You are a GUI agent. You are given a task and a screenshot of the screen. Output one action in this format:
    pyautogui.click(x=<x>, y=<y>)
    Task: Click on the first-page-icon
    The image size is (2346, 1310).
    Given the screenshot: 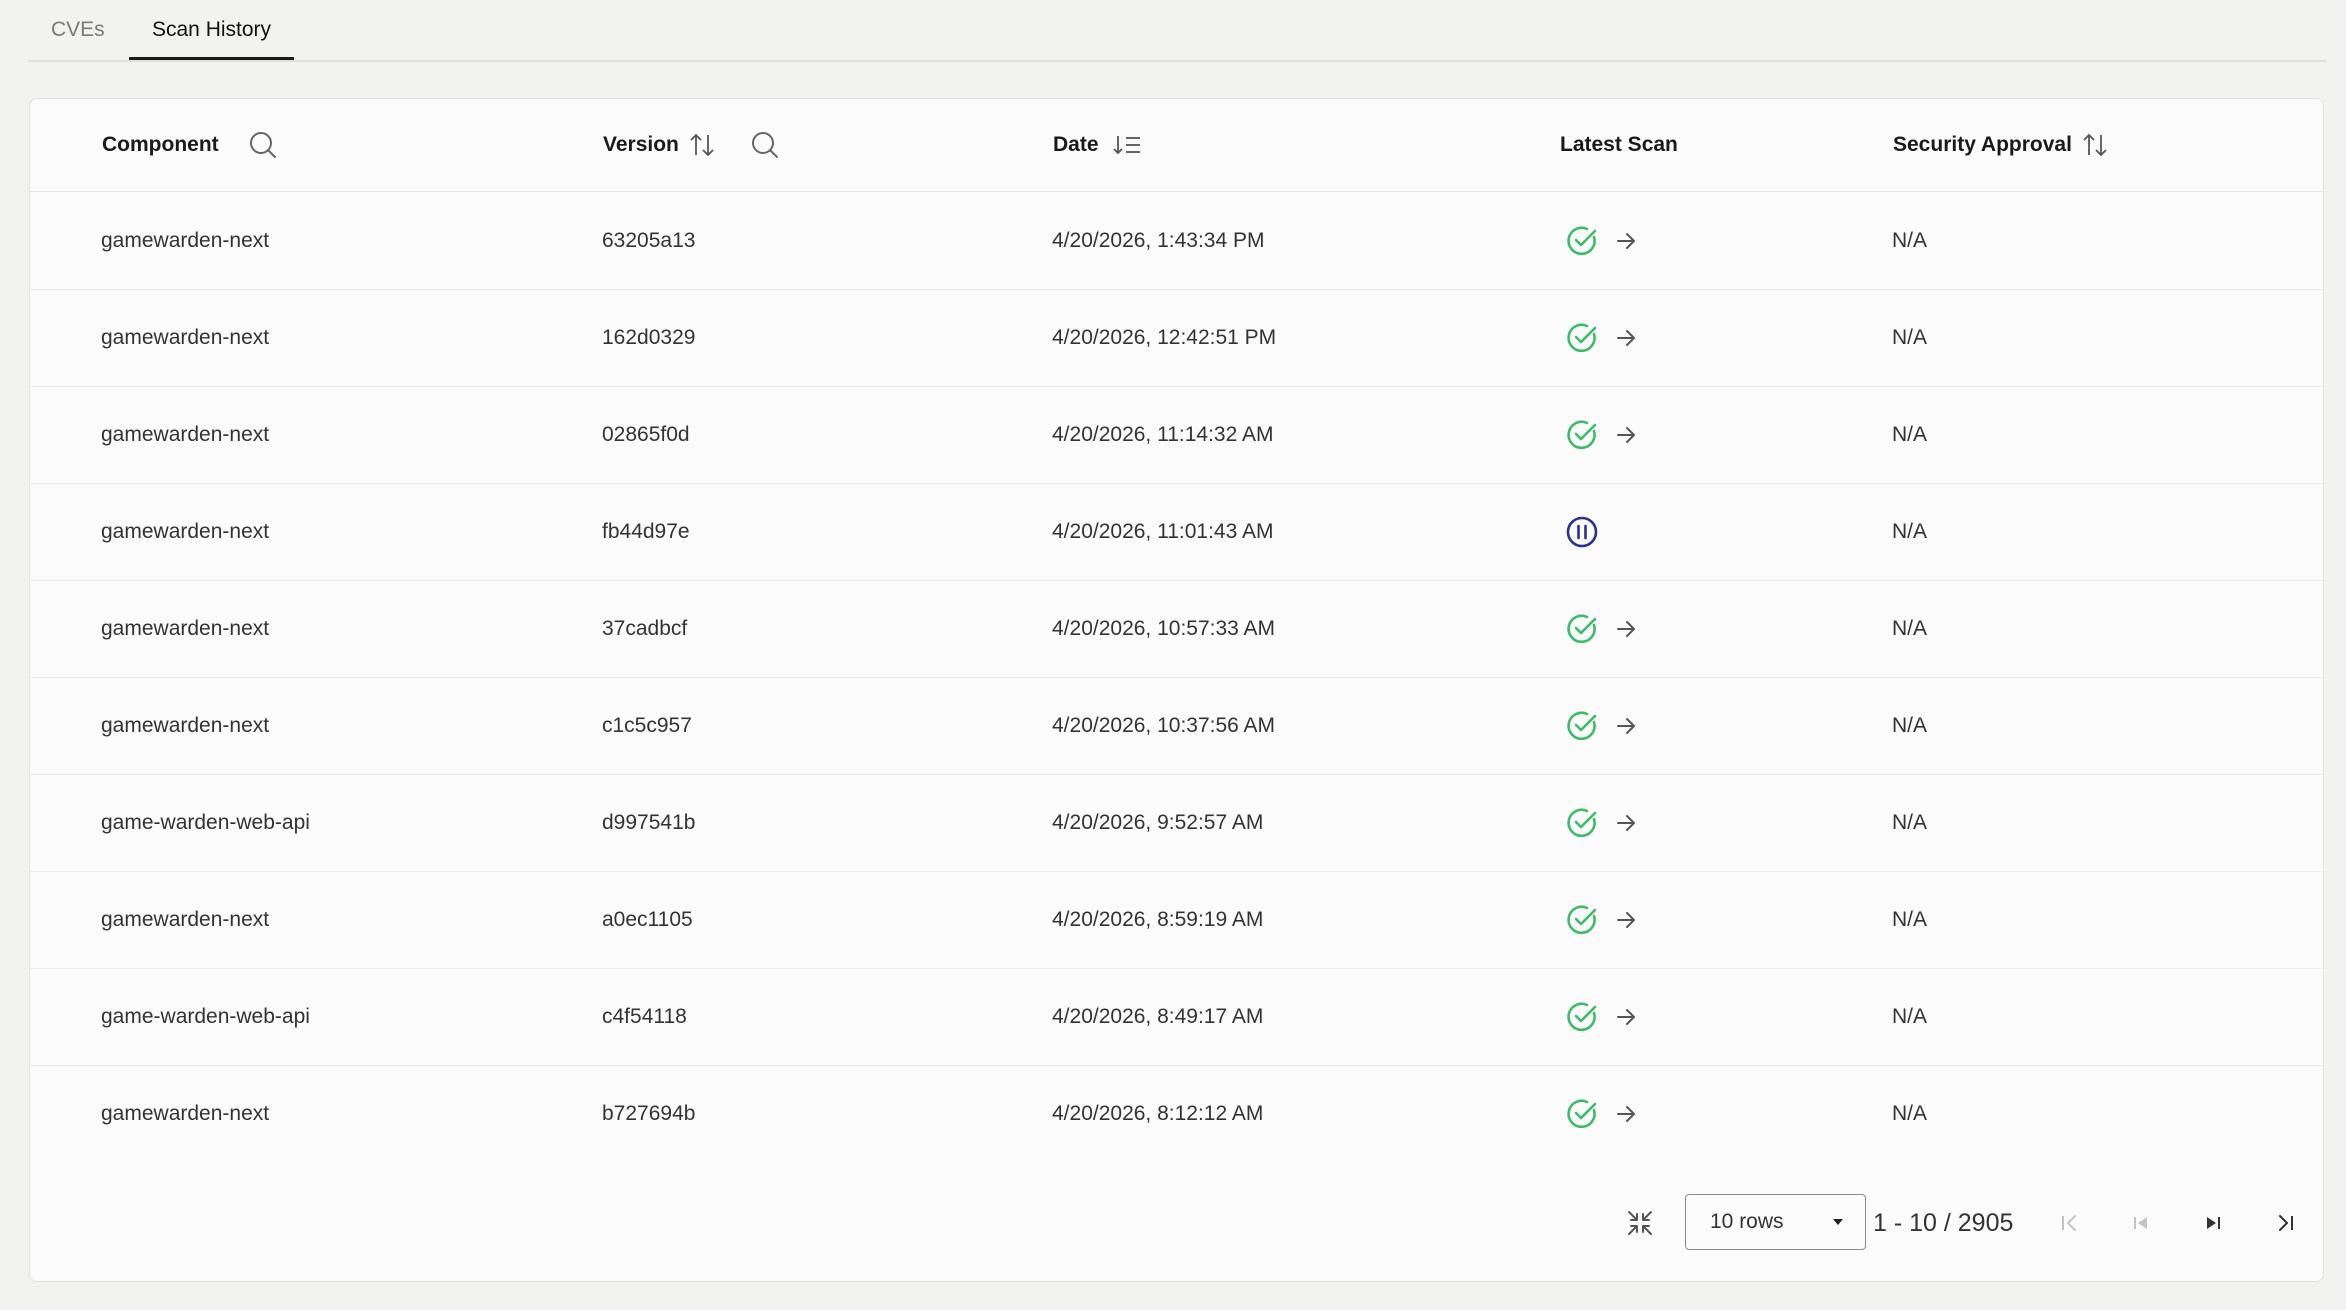 What is the action you would take?
    pyautogui.click(x=2070, y=1223)
    